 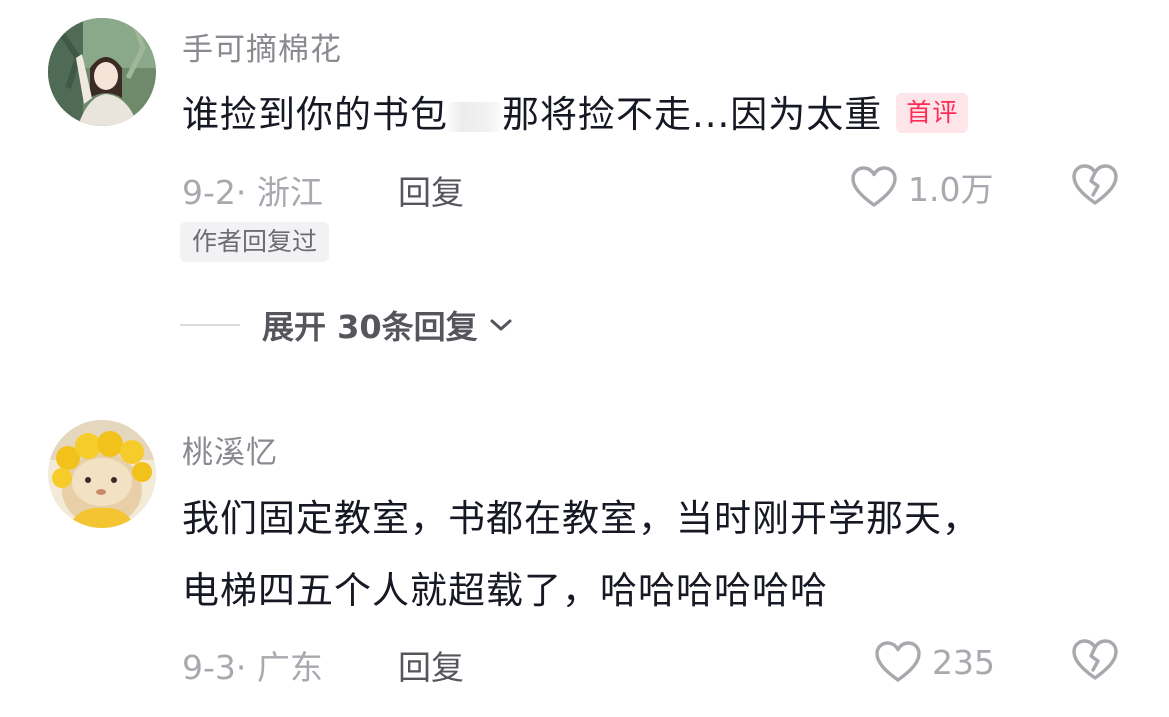 I want to click on comment-text-line: 我们固定教室，书都在教室，当时刚开学那天，, so click(x=581, y=518).